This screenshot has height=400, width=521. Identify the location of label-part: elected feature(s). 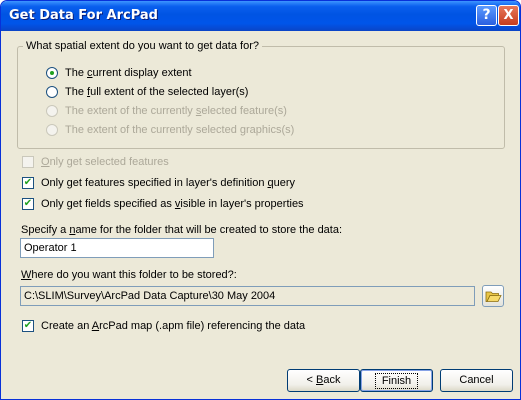
(244, 111).